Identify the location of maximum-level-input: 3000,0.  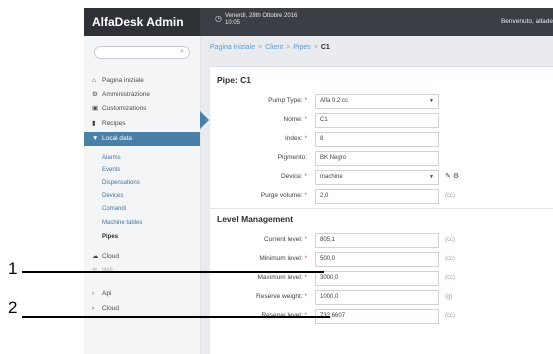
(377, 278).